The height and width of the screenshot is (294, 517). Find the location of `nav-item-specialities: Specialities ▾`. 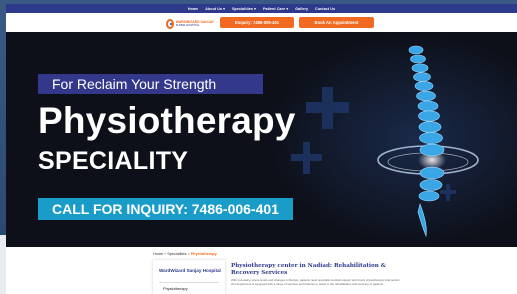

nav-item-specialities: Specialities ▾ is located at coordinates (244, 9).